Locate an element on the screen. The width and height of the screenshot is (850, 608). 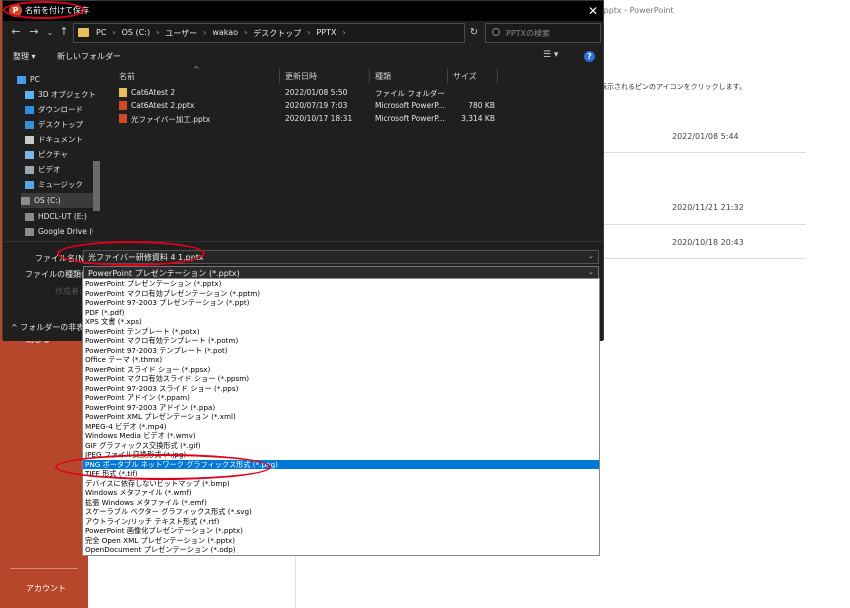
recent-locations-chevron-icon: ⌄ is located at coordinates (50, 32).